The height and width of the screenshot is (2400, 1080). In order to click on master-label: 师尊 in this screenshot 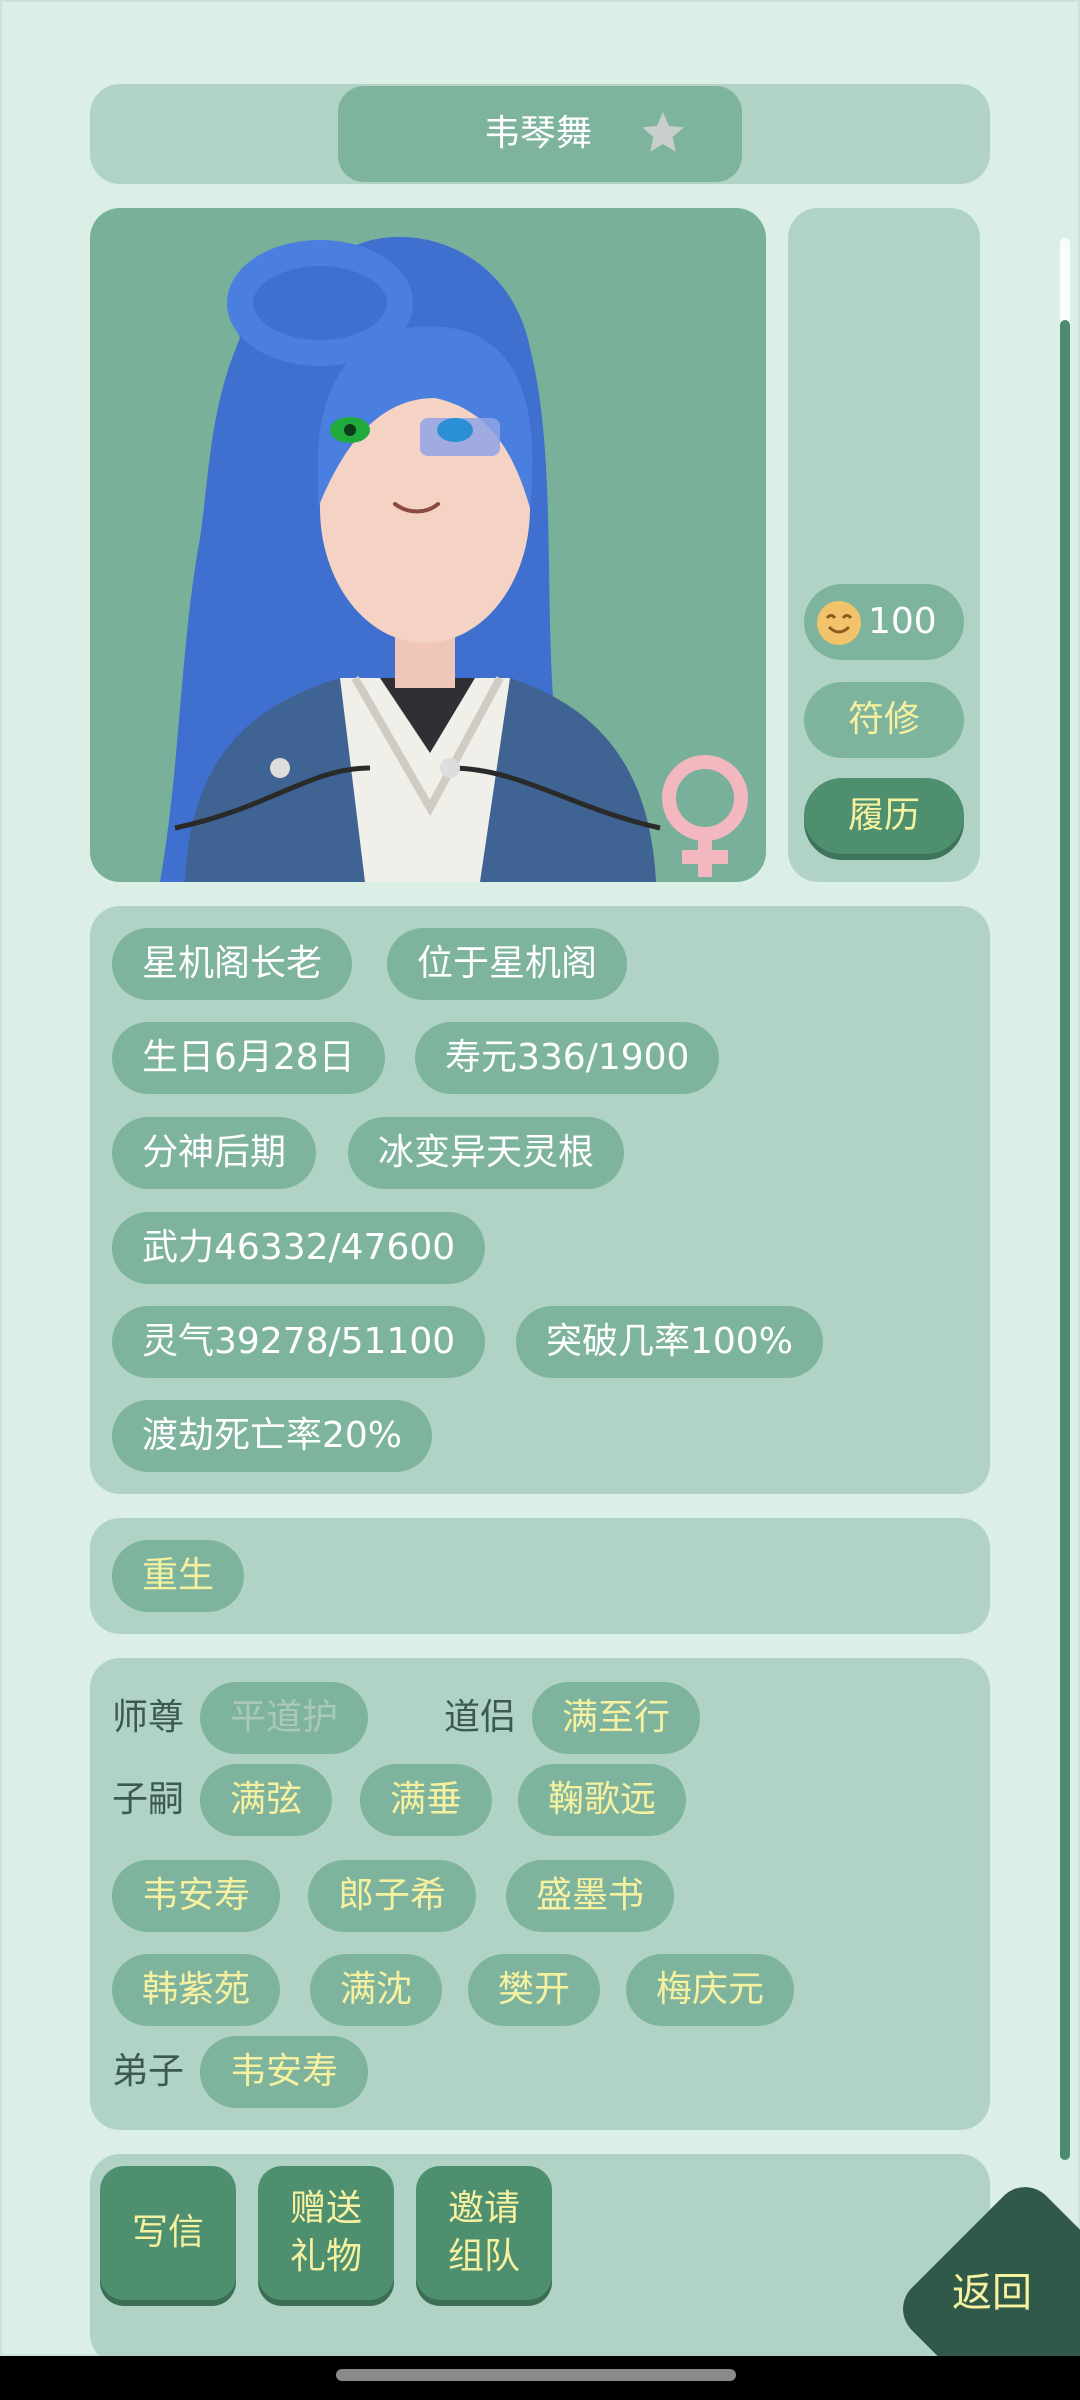, I will do `click(148, 1717)`.